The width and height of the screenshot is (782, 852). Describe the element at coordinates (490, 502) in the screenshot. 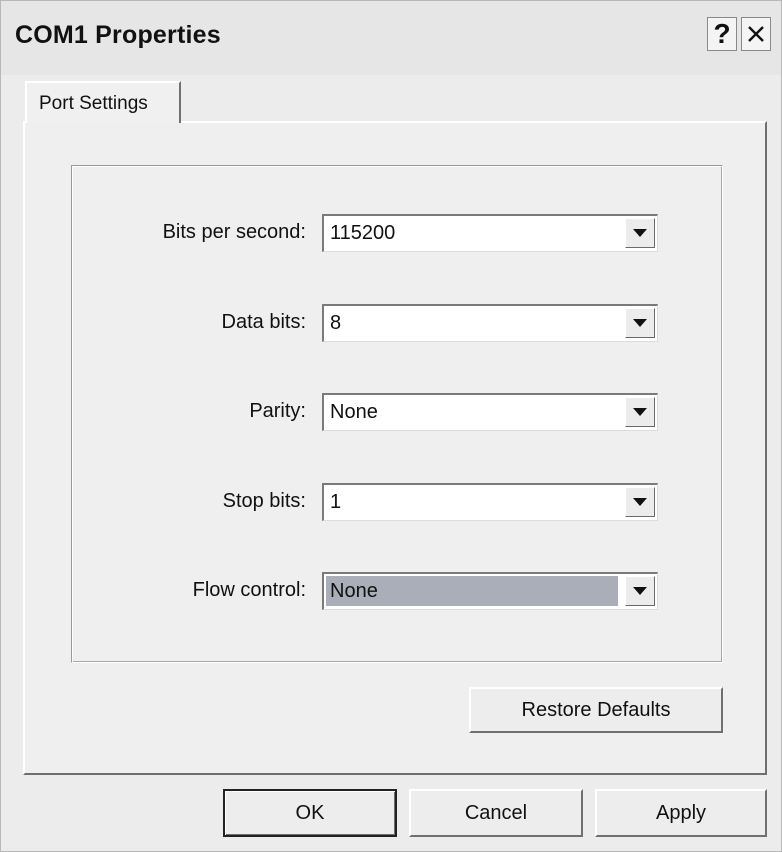

I see `stop-bits-select: 1` at that location.